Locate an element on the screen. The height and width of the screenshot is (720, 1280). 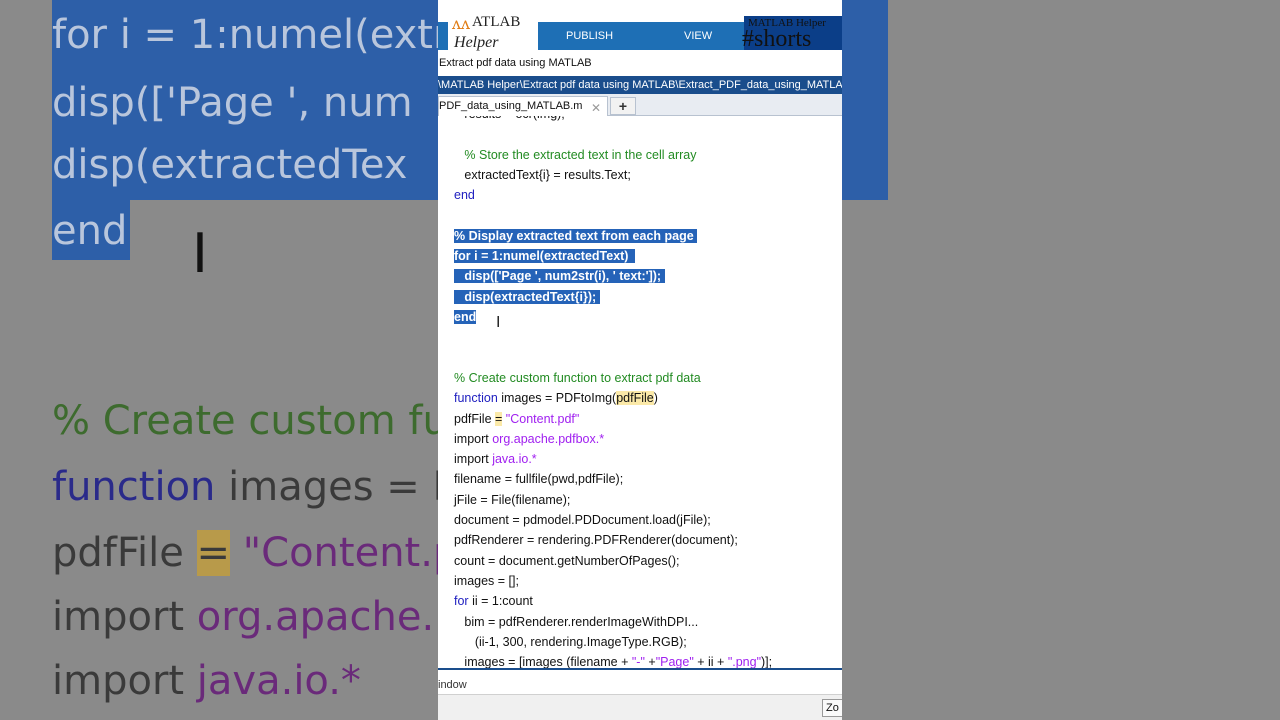
background-code-token: org.apache. is located at coordinates (315, 617).